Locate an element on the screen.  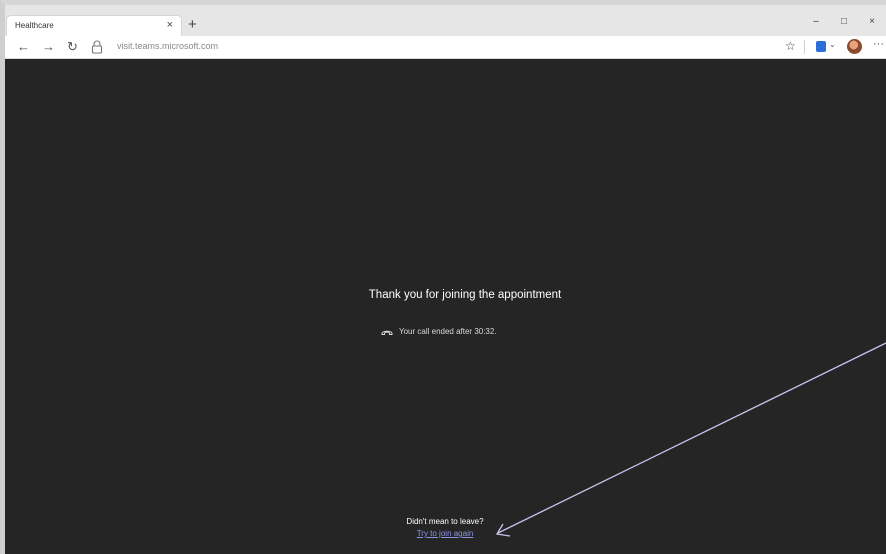
leave-question: Didn't mean to leave? is located at coordinates (445, 521).